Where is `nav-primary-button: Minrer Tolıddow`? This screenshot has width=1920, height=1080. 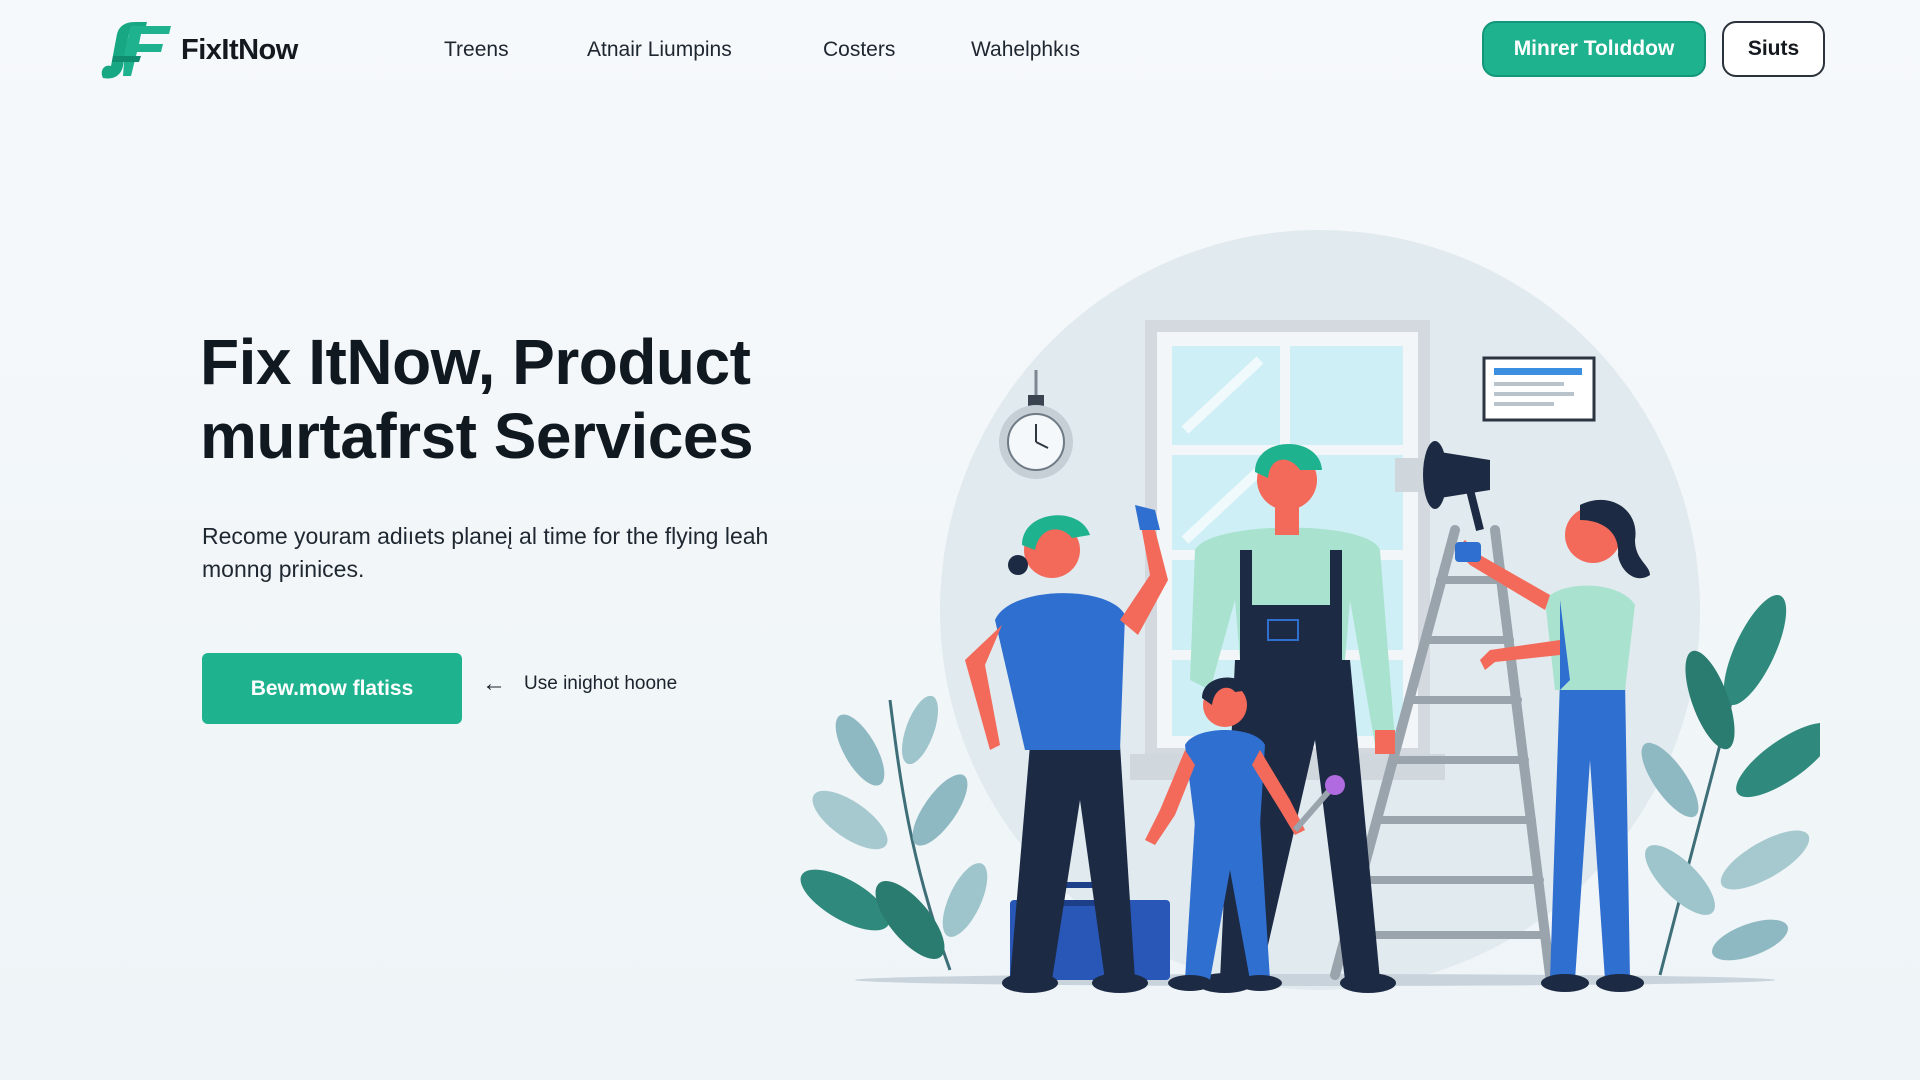 nav-primary-button: Minrer Tolıddow is located at coordinates (1594, 49).